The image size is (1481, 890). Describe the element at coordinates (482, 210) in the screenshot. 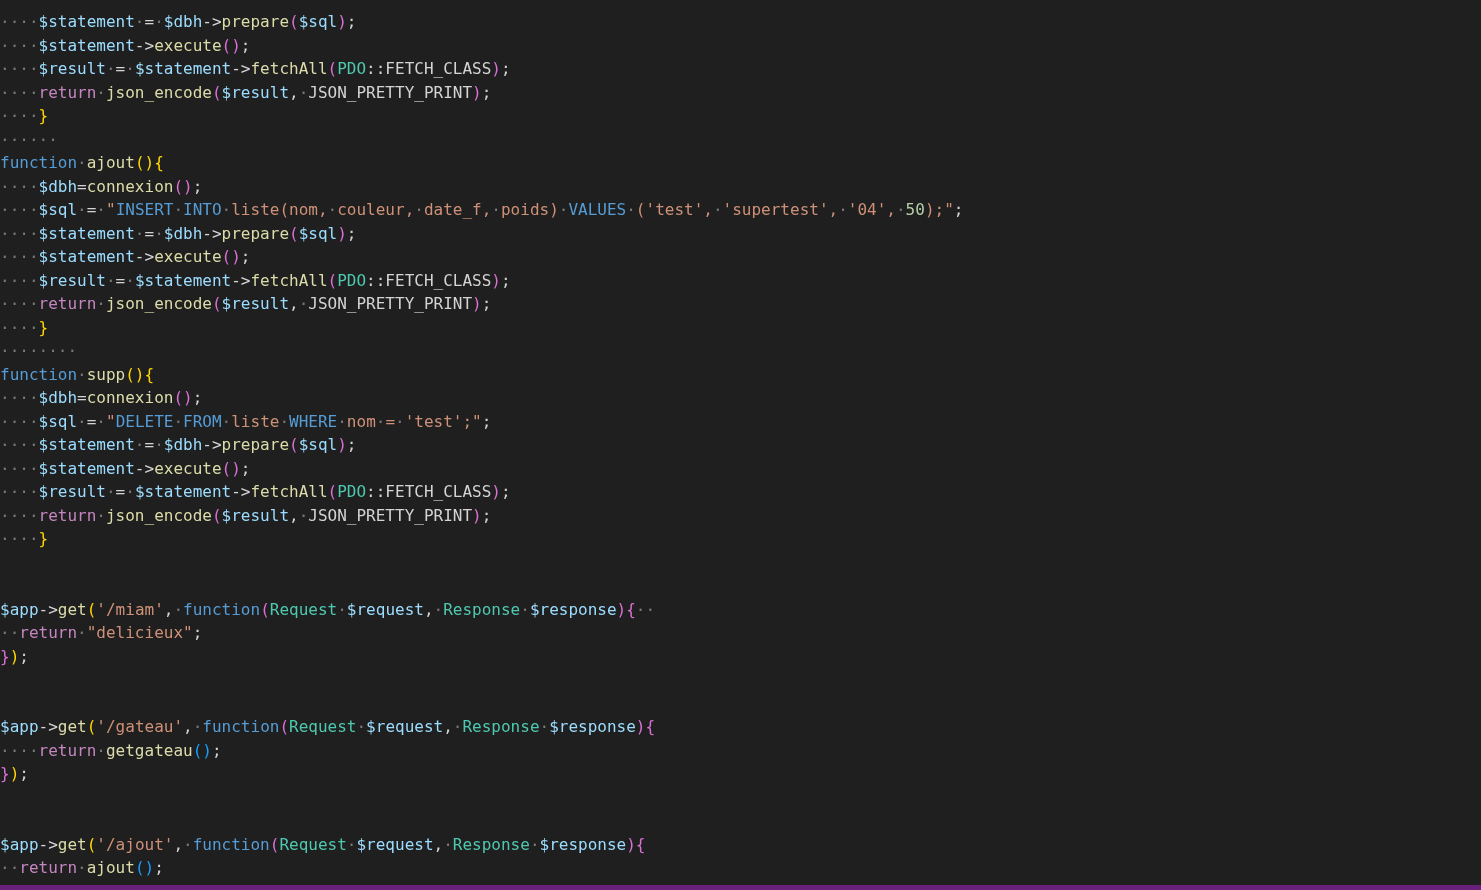

I see `code-line: ····$sql·=·"INSERT·INTO·liste(nom,·couleur,·date_f,·poids)·VALUES·('test',·'supertest',·'04',·50);";` at that location.